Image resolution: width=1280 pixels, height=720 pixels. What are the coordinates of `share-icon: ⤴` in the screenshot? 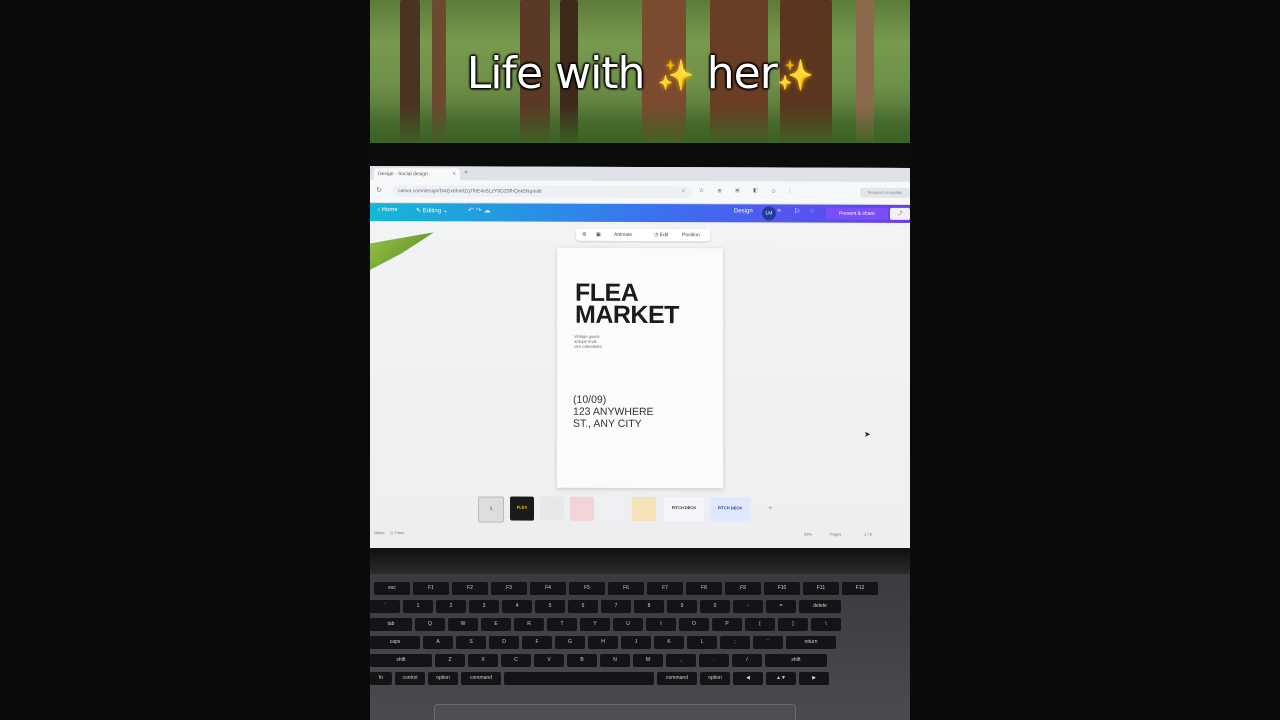 It's located at (900, 213).